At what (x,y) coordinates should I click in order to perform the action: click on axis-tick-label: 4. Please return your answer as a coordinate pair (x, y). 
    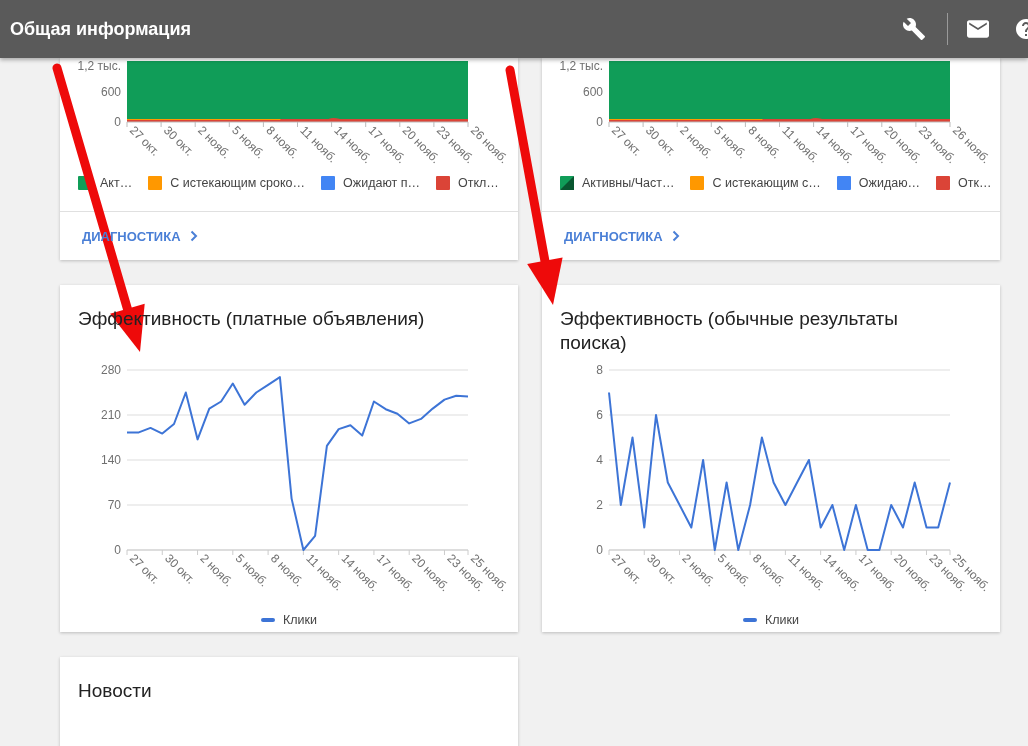
    Looking at the image, I should click on (599, 460).